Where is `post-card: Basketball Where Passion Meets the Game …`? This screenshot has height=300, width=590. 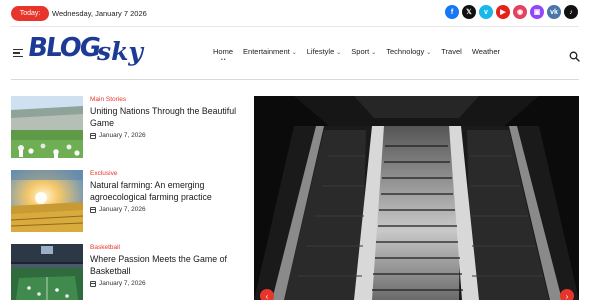
post-card: Basketball Where Passion Meets the Game … is located at coordinates (127, 272).